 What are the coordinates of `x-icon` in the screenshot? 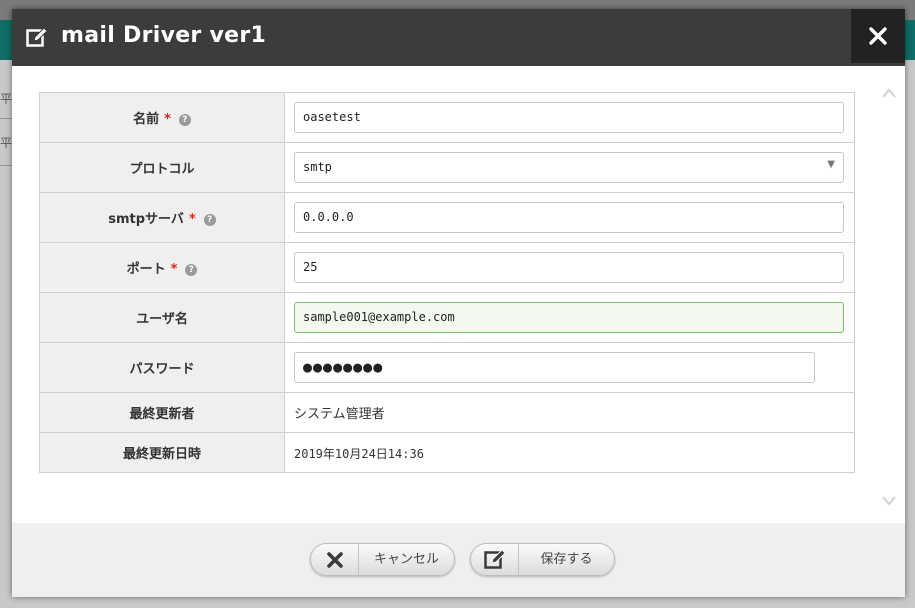 It's located at (334, 559).